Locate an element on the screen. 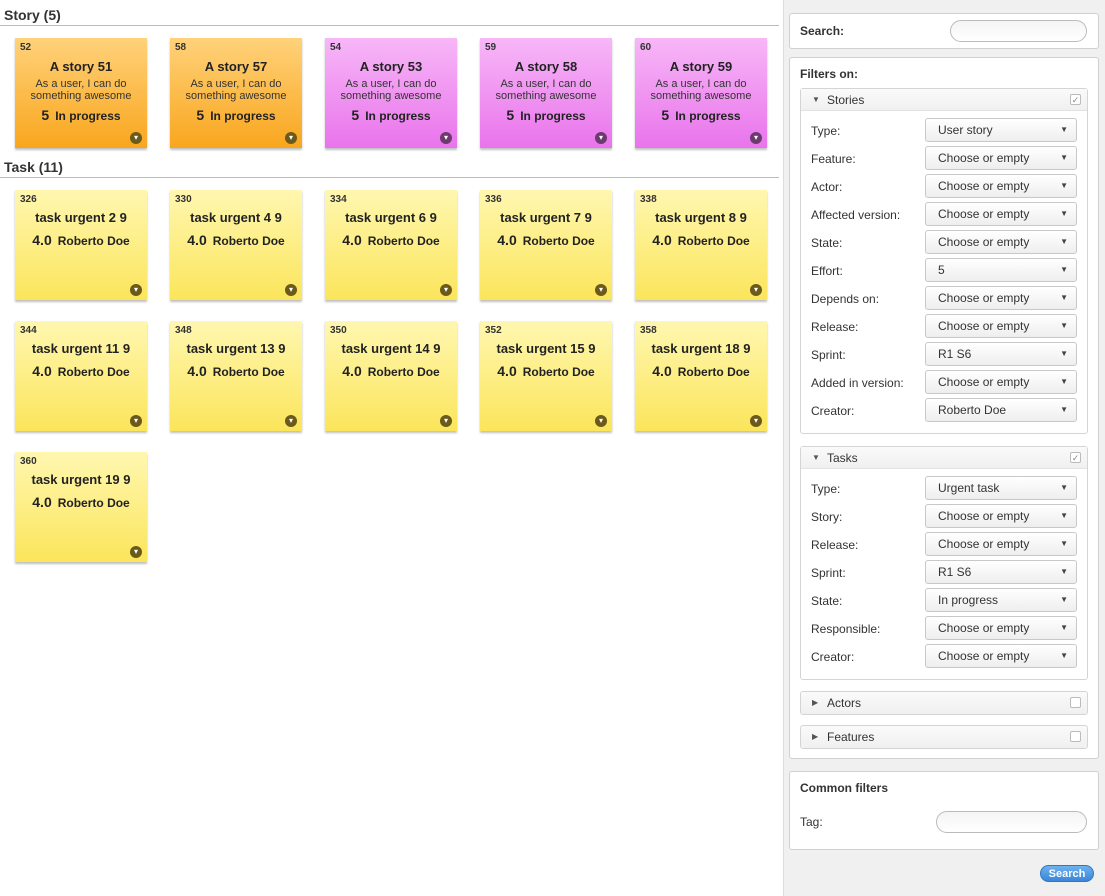 This screenshot has width=1105, height=896. task-card: 326 task urgent 2 9 4.0 Roberto Doe ▾ is located at coordinates (81, 245).